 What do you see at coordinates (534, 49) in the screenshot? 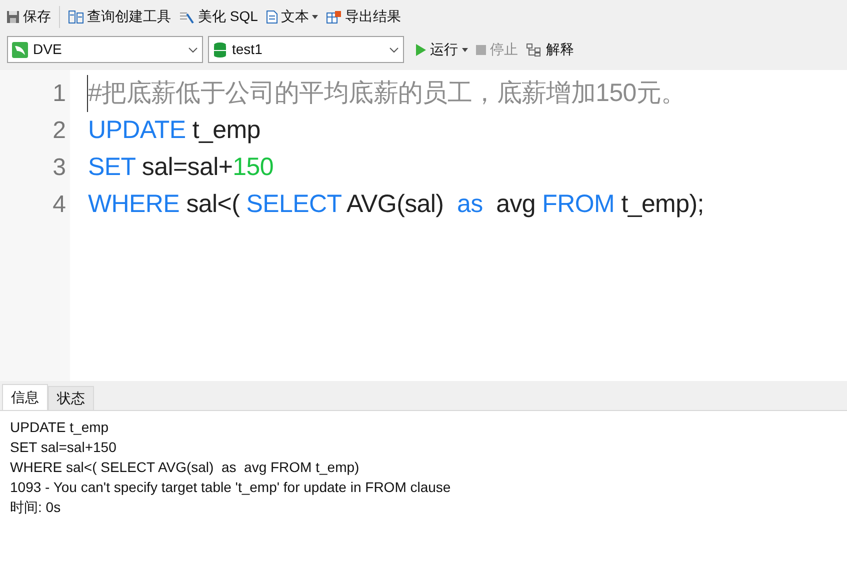
I see `hierarchy-icon` at bounding box center [534, 49].